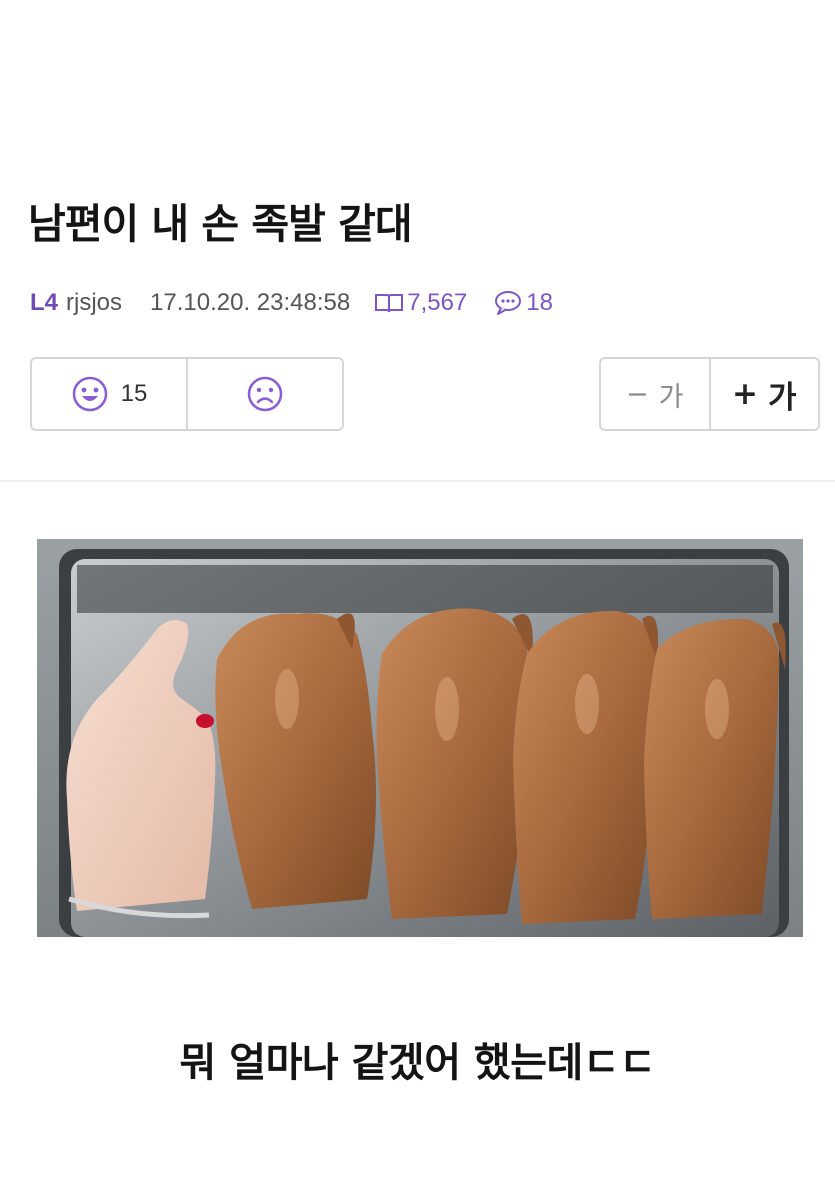 The image size is (835, 1193). I want to click on font-size-control: − 가 + 가, so click(709, 394).